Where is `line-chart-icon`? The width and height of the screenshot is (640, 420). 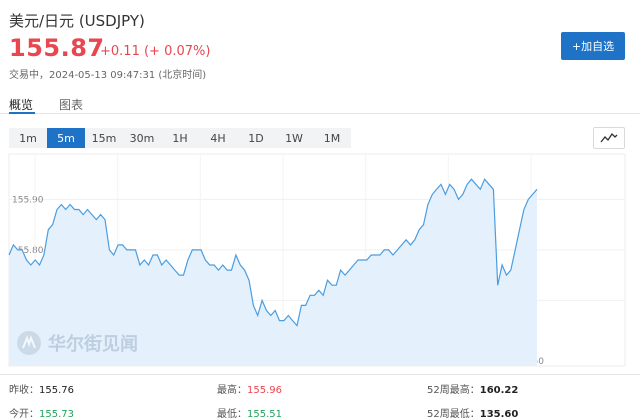 line-chart-icon is located at coordinates (609, 137).